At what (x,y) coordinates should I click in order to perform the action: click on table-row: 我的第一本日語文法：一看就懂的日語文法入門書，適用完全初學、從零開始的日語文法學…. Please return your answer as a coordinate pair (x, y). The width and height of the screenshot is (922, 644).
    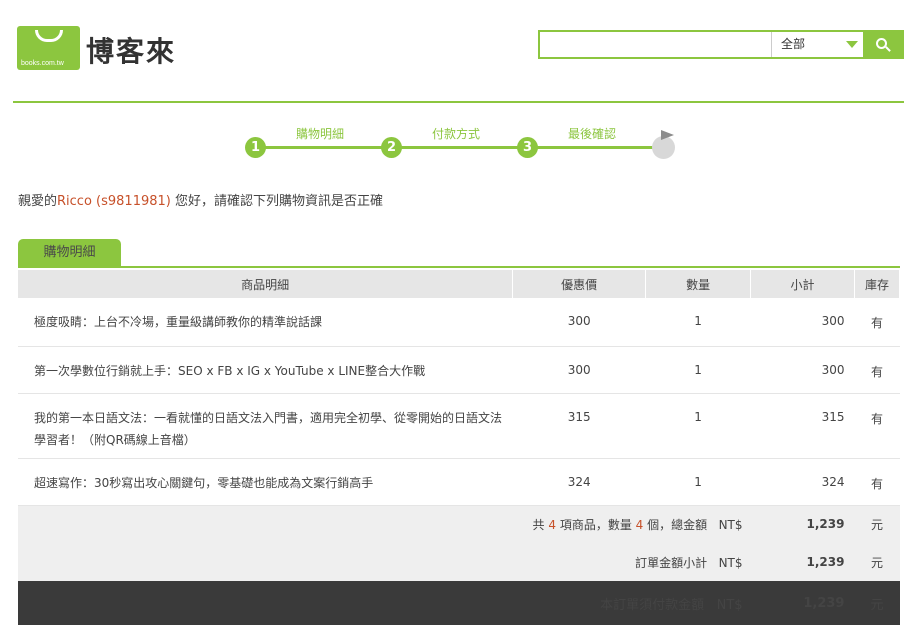
    Looking at the image, I should click on (459, 426).